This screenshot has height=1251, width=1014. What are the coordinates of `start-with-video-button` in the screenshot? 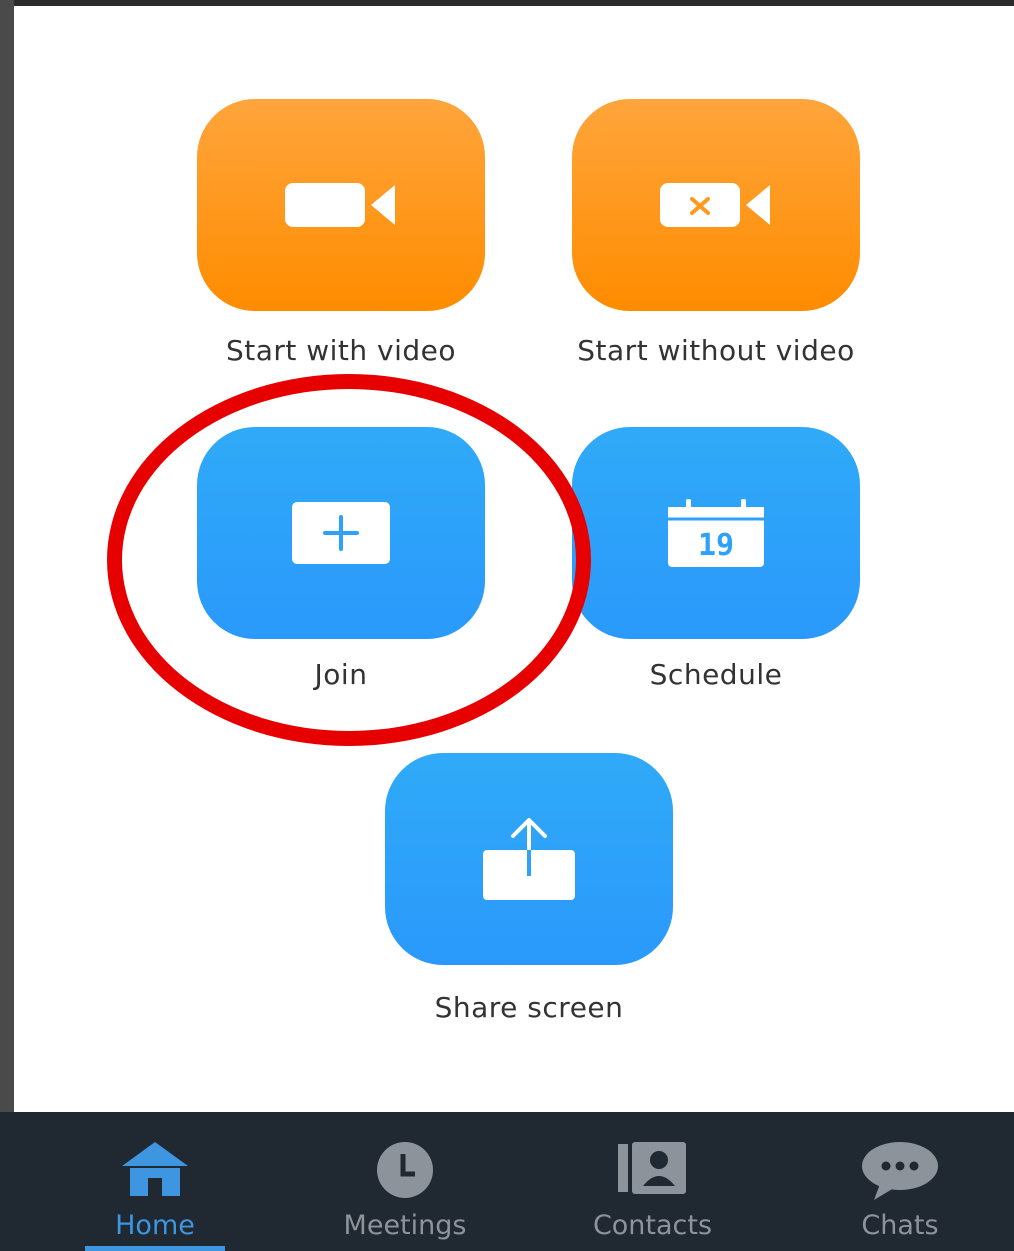 It's located at (341, 205).